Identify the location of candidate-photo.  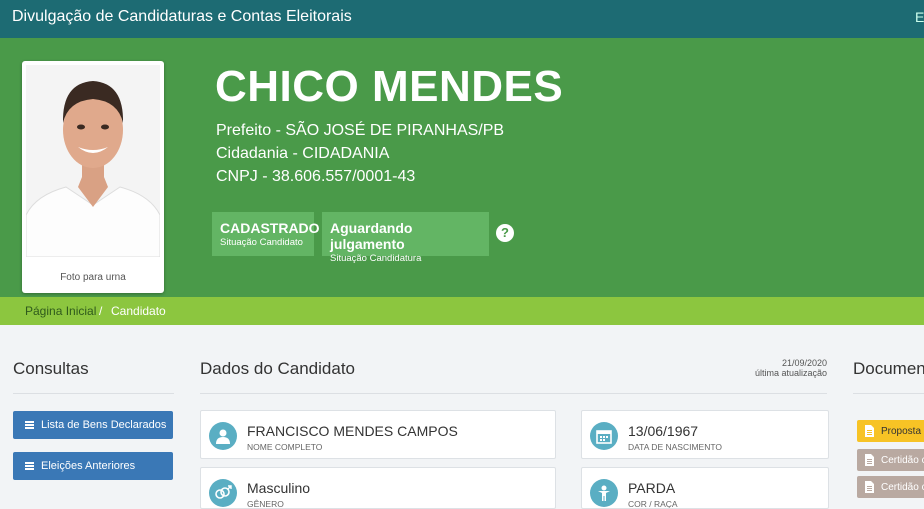
(93, 161).